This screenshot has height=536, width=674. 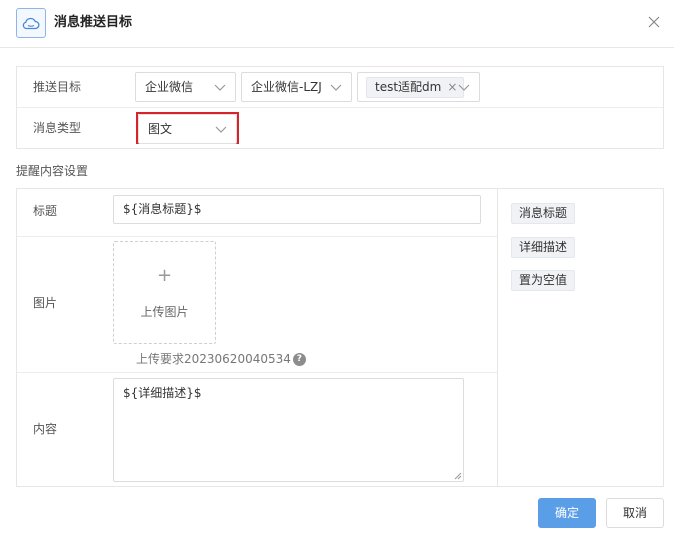 I want to click on confirm-button: 确定, so click(x=567, y=513).